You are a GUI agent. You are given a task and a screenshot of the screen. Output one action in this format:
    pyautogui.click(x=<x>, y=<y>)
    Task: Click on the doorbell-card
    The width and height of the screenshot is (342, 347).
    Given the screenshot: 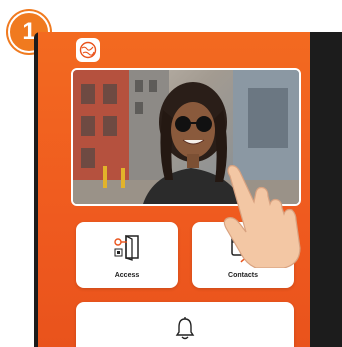 What is the action you would take?
    pyautogui.click(x=185, y=324)
    